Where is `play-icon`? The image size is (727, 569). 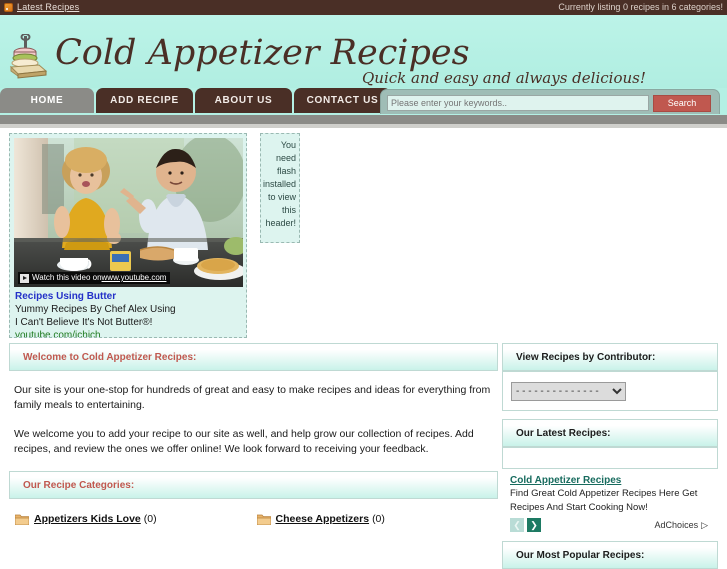
play-icon is located at coordinates (24, 278).